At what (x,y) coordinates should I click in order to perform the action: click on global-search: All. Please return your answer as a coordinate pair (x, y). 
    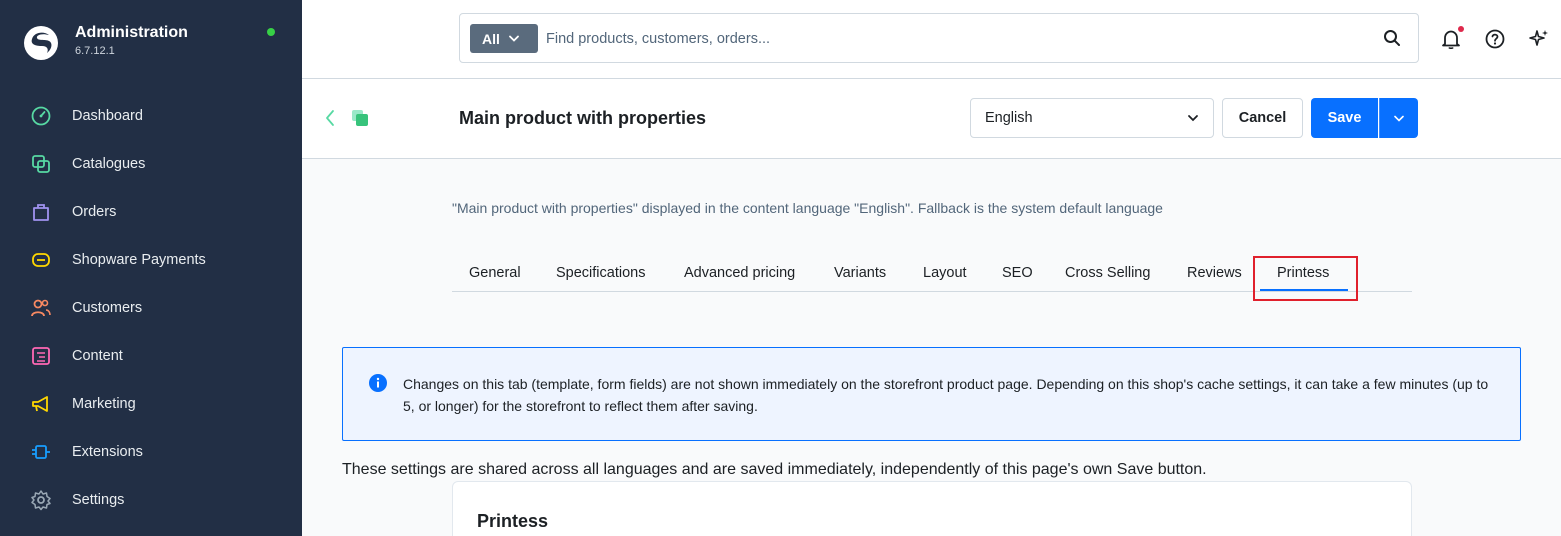
    Looking at the image, I should click on (939, 38).